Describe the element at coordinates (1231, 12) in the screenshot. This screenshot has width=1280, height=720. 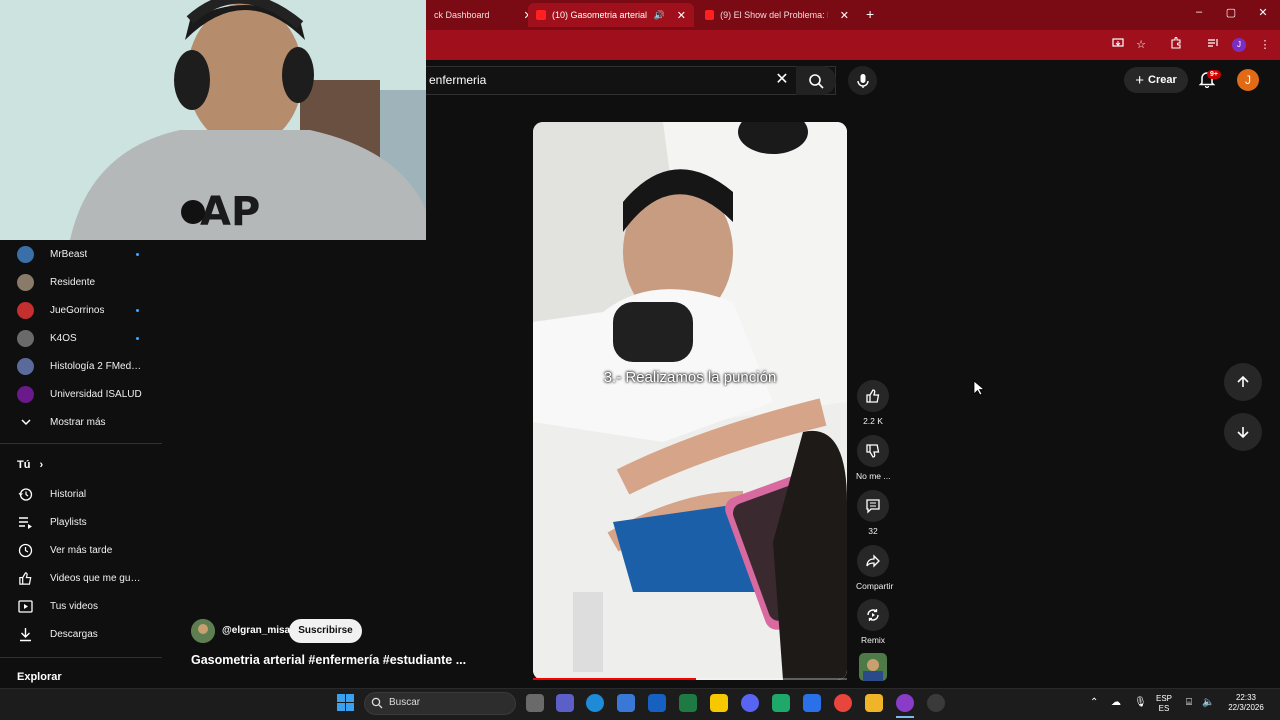
I see `maximize-button: ▢` at that location.